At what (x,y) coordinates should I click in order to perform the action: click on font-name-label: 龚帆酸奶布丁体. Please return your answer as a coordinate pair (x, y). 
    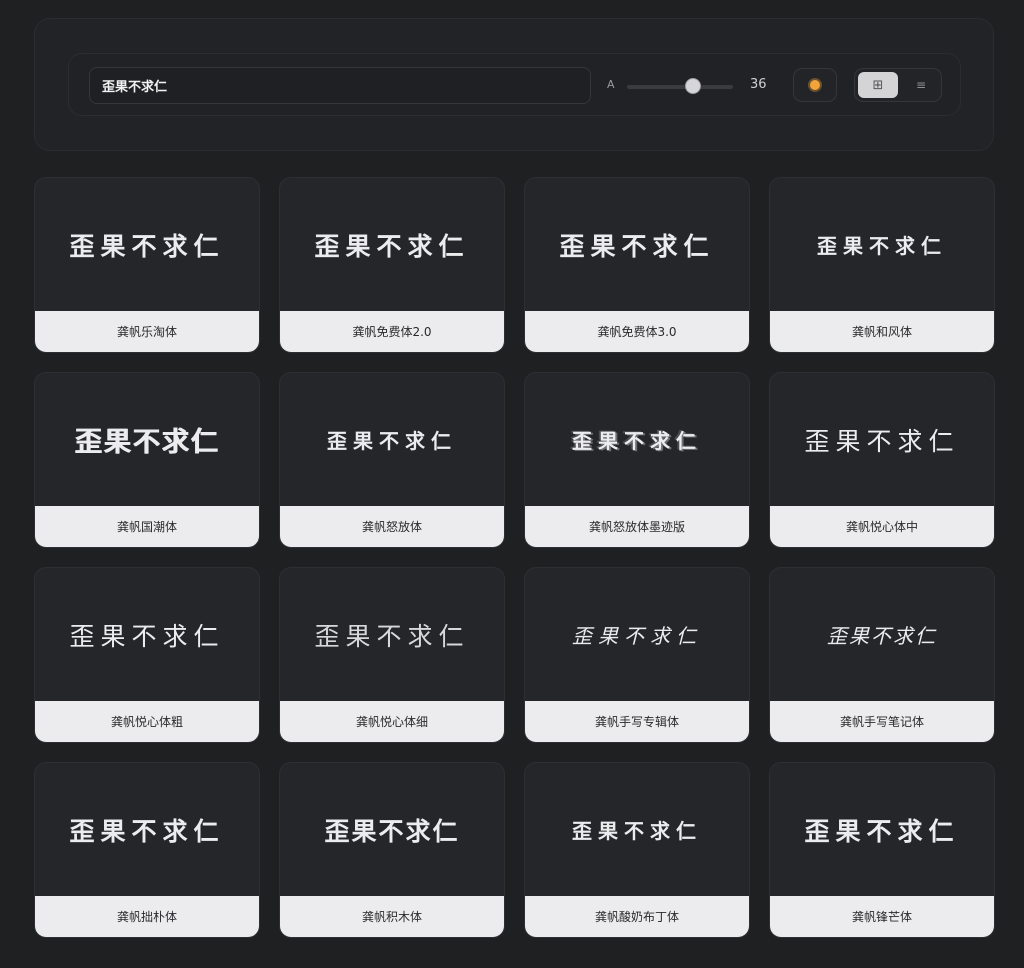
    Looking at the image, I should click on (637, 916).